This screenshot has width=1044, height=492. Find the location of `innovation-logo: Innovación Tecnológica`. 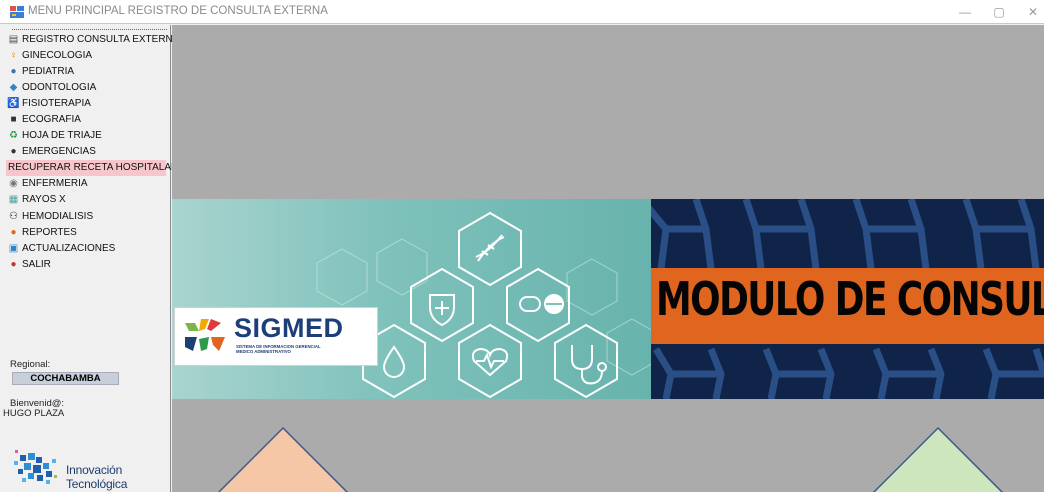

innovation-logo: Innovación Tecnológica is located at coordinates (81, 468).